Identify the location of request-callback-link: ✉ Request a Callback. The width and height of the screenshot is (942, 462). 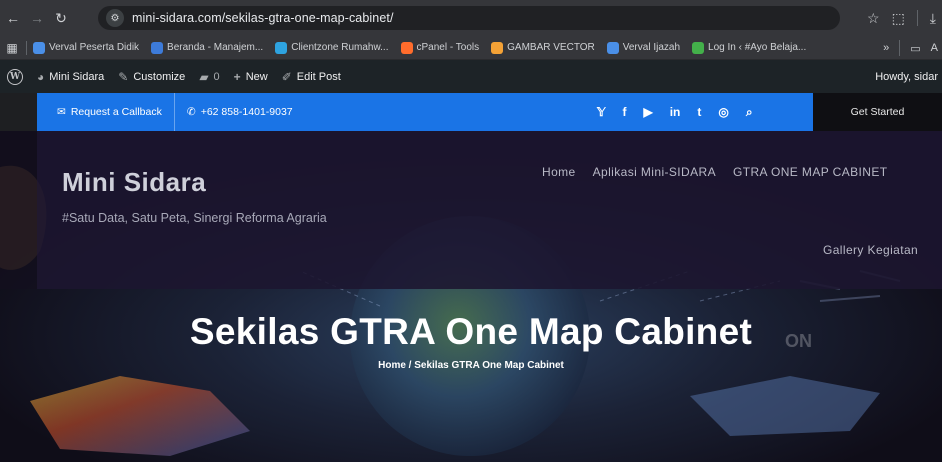
(105, 112).